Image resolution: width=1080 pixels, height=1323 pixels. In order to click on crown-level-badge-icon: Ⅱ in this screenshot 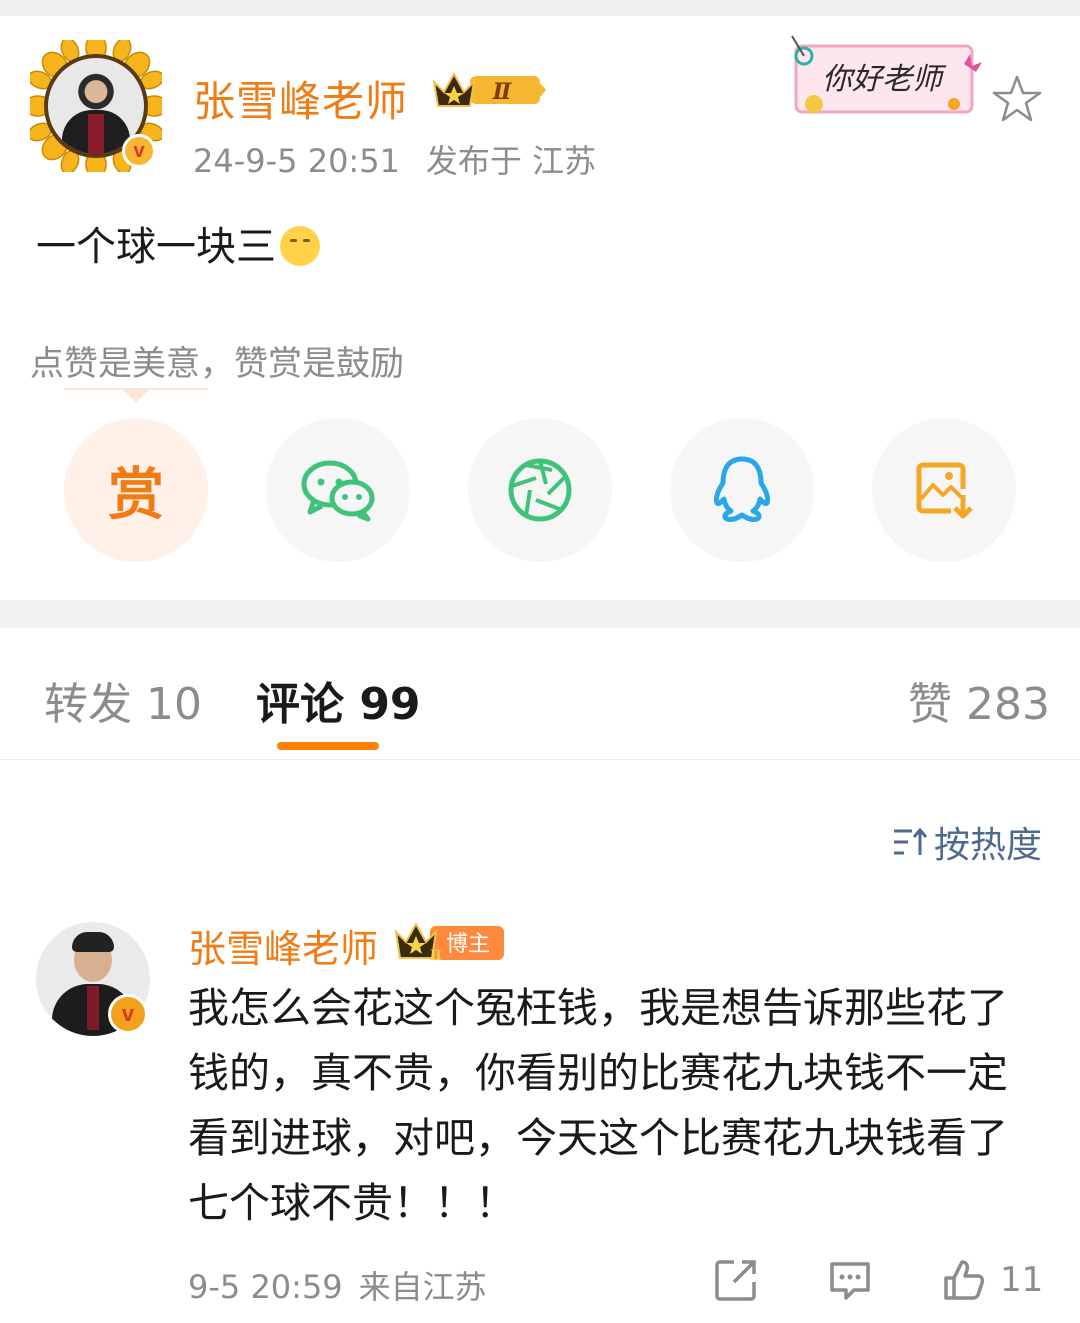, I will do `click(488, 89)`.